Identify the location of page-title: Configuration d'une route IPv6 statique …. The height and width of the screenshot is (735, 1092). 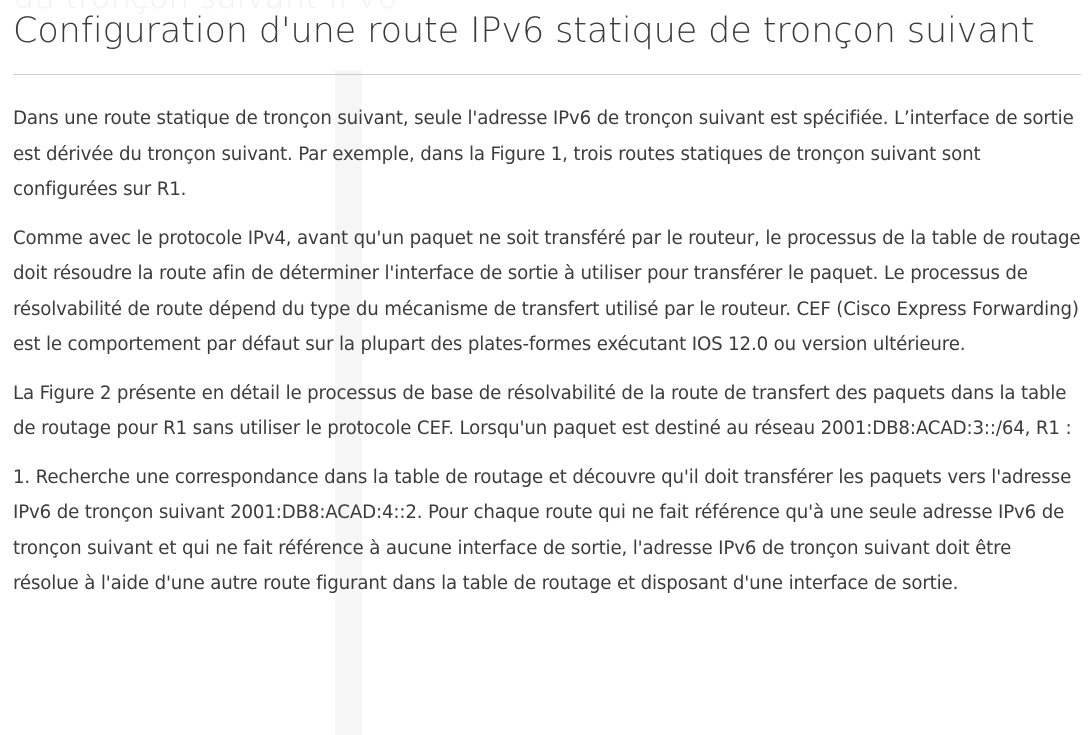
(524, 31).